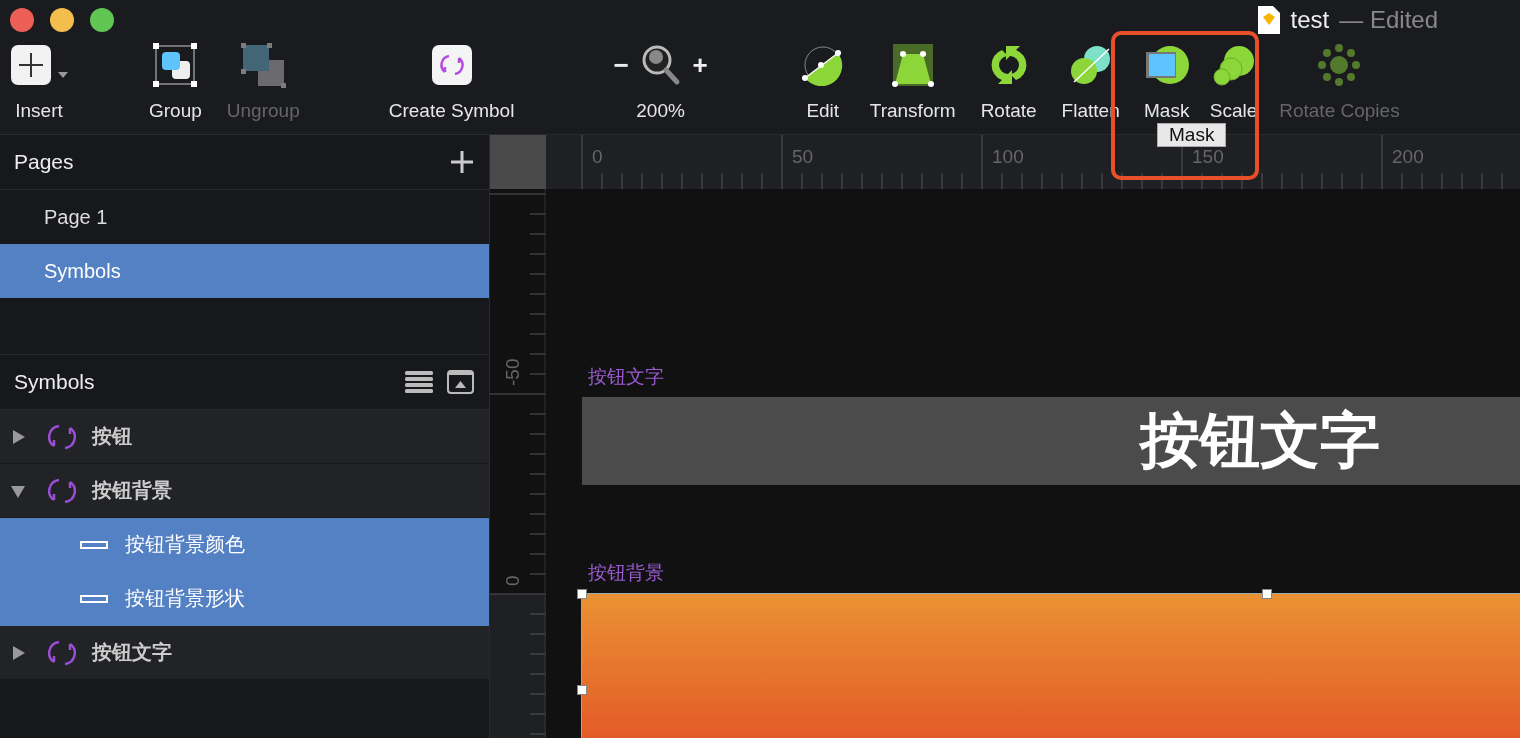 Image resolution: width=1520 pixels, height=738 pixels. What do you see at coordinates (1268, 20) in the screenshot?
I see `document-icon` at bounding box center [1268, 20].